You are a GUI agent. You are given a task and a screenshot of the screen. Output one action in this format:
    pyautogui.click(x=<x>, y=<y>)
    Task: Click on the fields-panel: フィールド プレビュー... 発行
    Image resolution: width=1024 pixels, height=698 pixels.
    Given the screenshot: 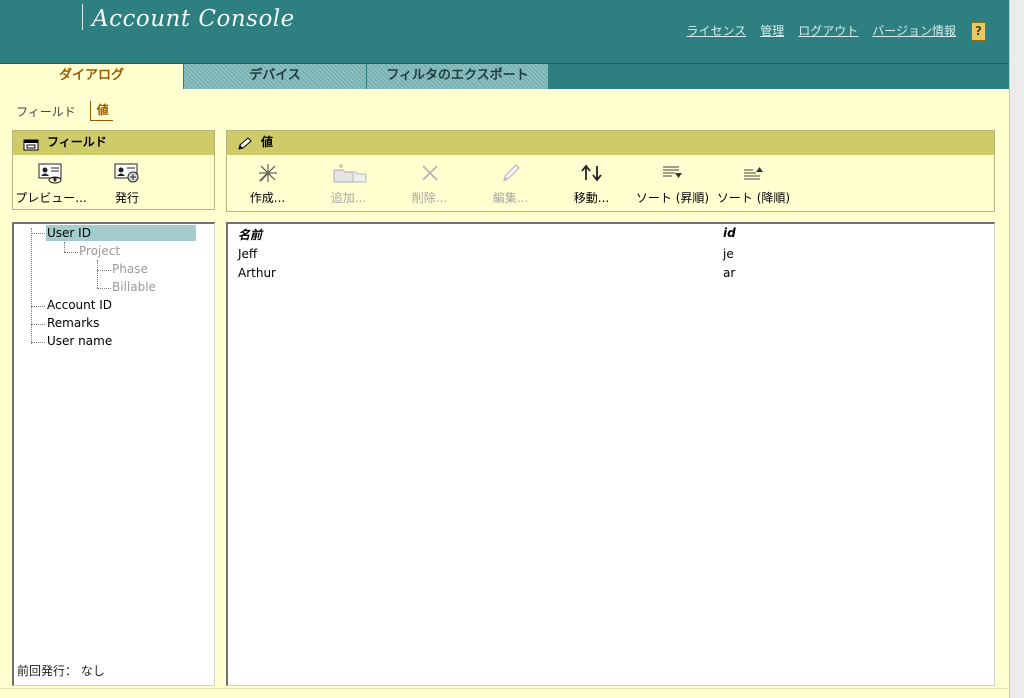 What is the action you would take?
    pyautogui.click(x=113, y=170)
    